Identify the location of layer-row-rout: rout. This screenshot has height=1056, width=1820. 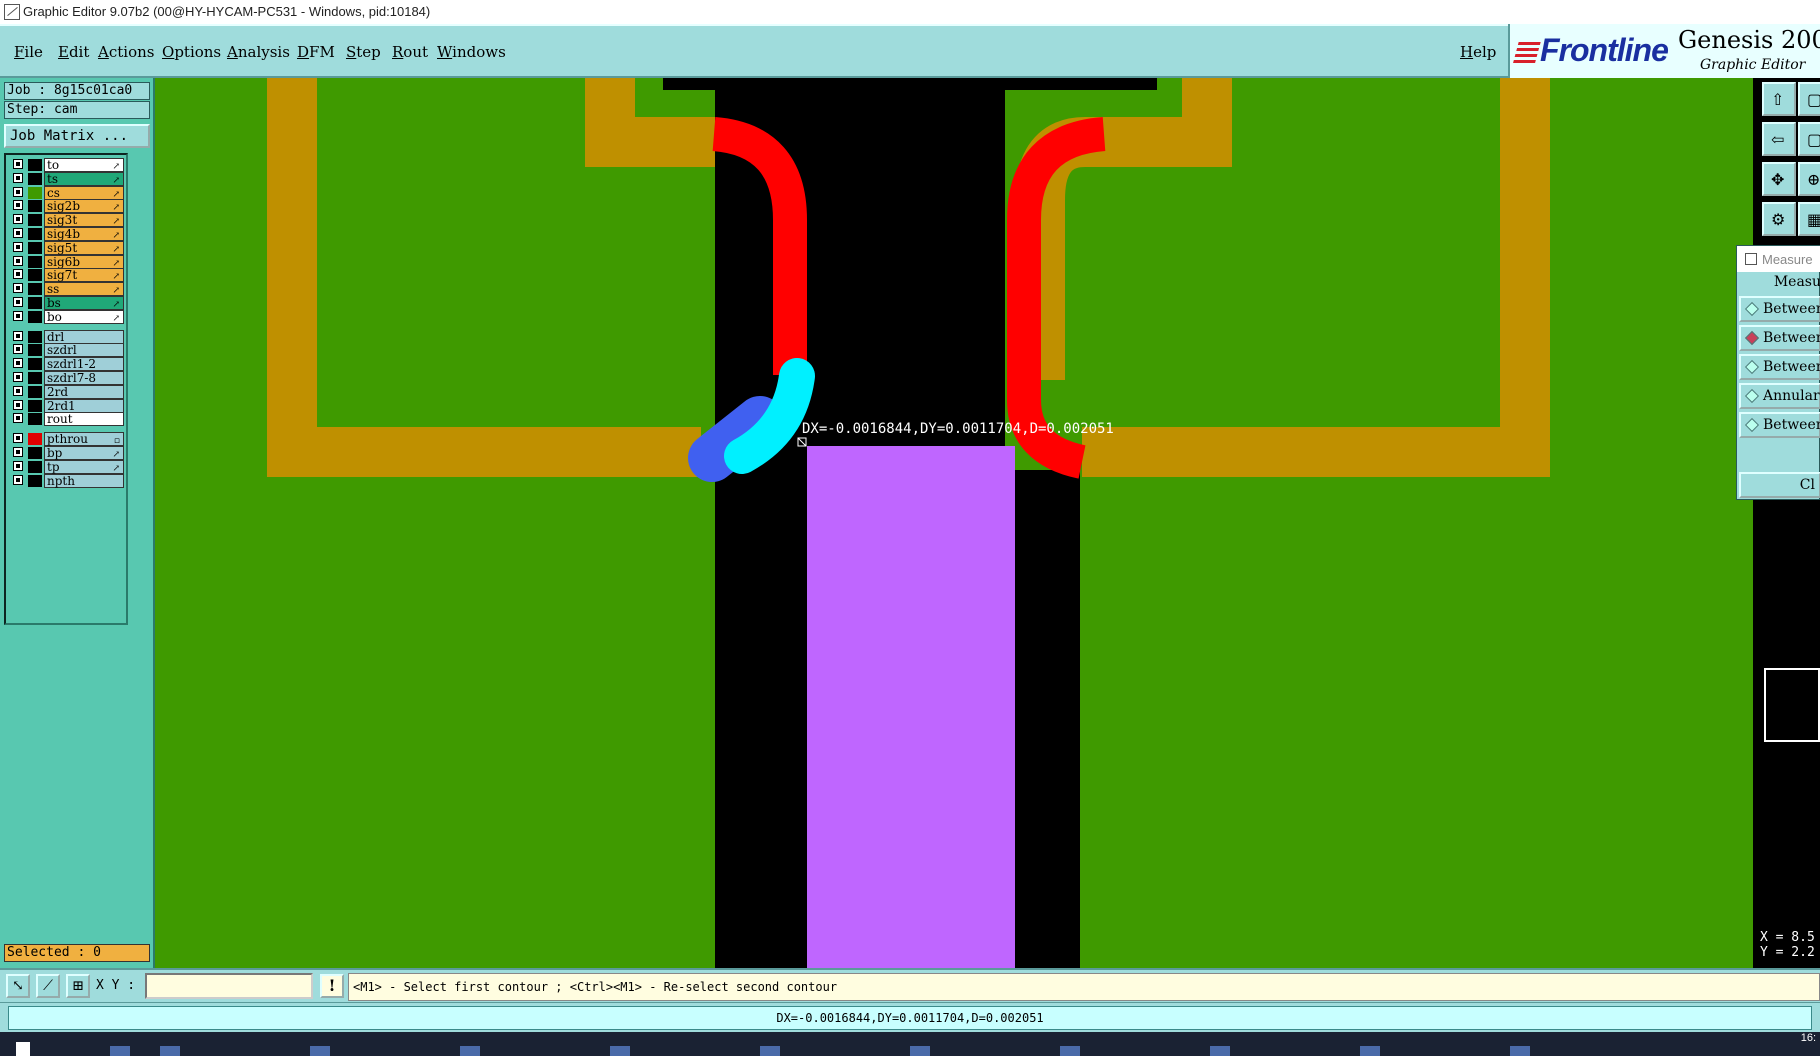
(67, 419).